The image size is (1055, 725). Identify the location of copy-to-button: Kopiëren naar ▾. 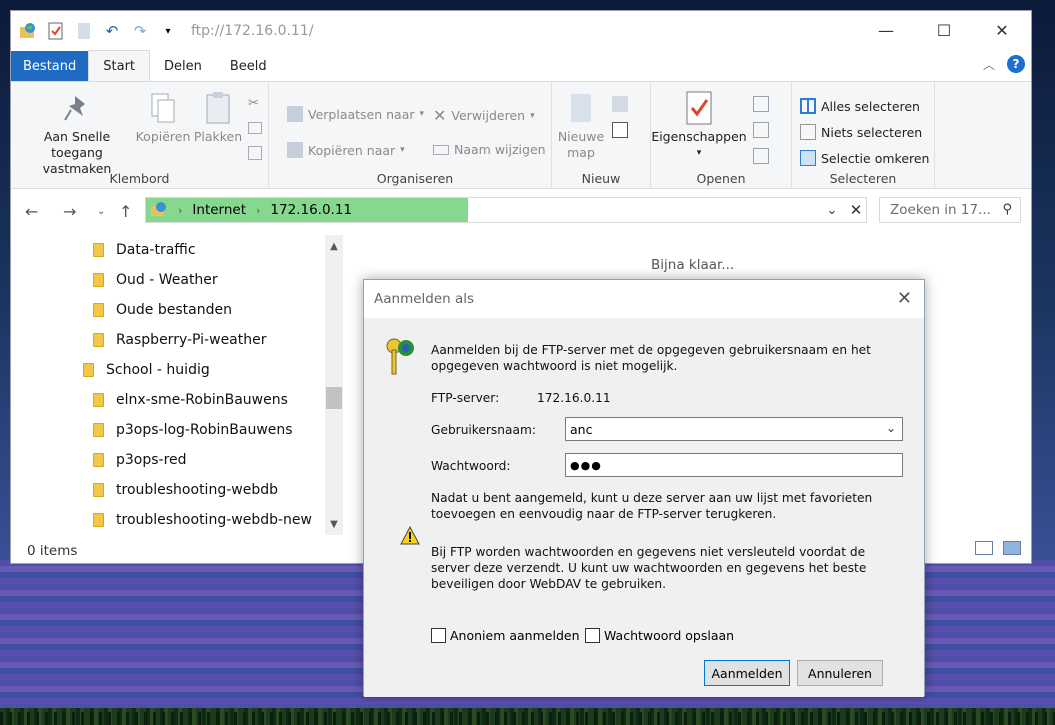
(346, 150).